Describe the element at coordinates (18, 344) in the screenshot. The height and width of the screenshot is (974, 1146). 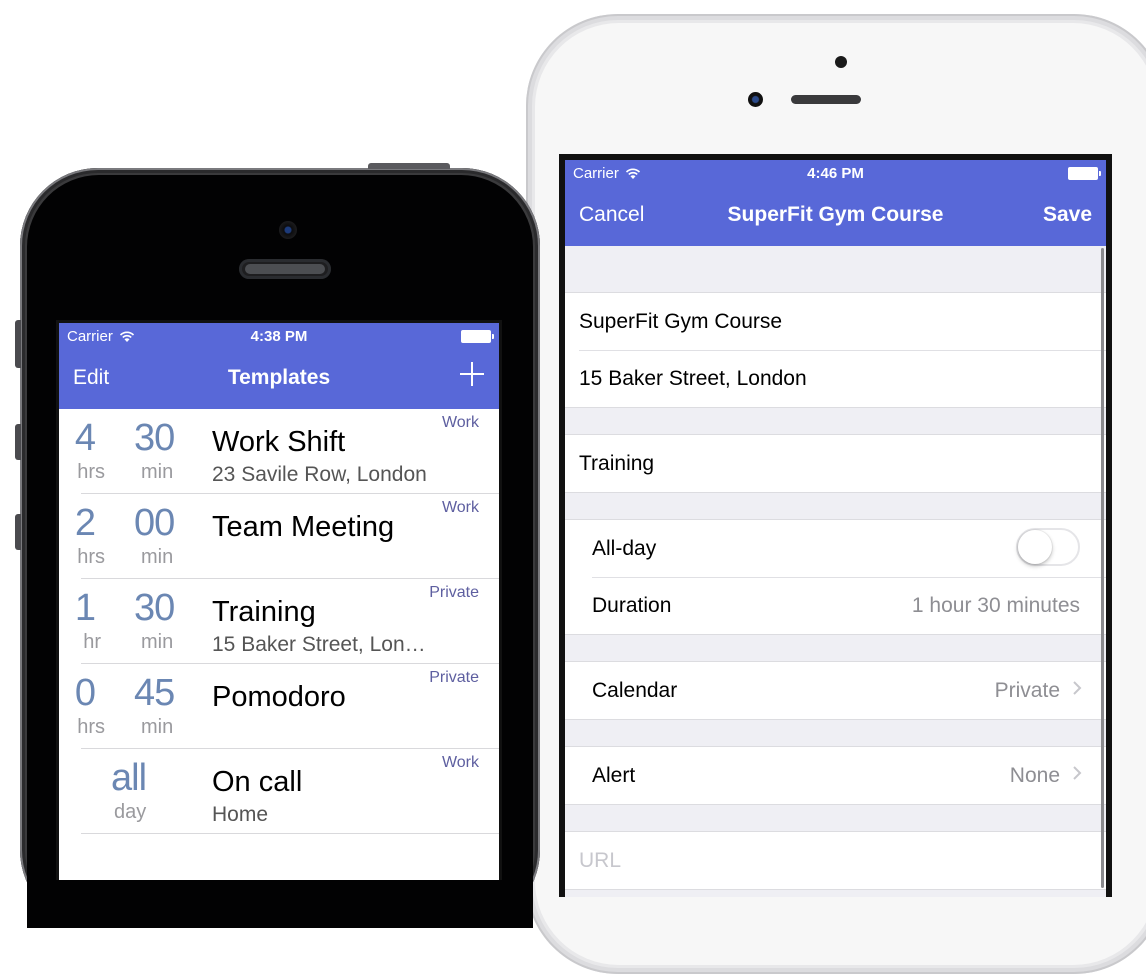
I see `mute-switch` at that location.